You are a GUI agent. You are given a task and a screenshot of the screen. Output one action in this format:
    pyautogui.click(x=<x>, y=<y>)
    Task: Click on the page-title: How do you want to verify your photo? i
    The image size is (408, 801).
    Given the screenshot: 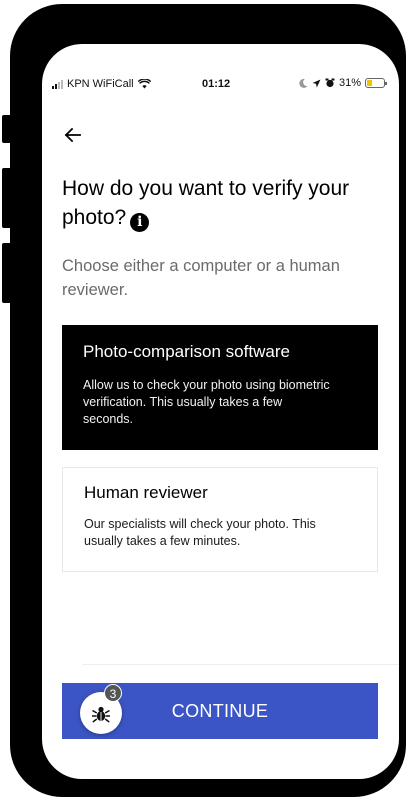 What is the action you would take?
    pyautogui.click(x=222, y=203)
    